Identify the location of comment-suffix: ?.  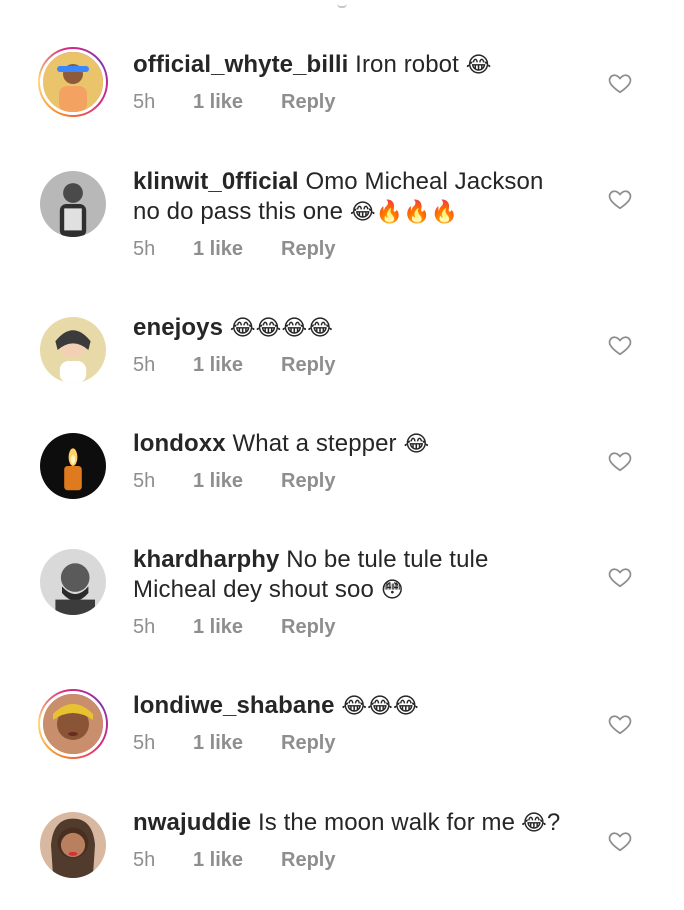
(553, 822).